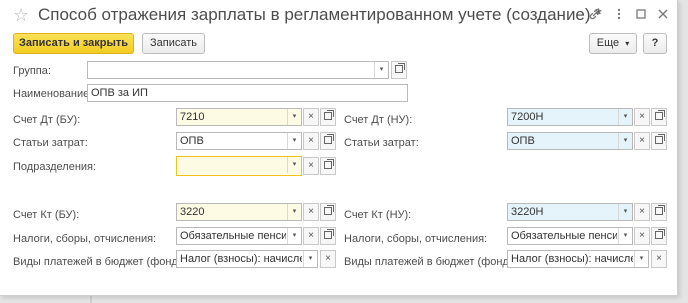 Image resolution: width=688 pixels, height=303 pixels. Describe the element at coordinates (527, 117) in the screenshot. I see `debit-nu-value: 7200Н` at that location.